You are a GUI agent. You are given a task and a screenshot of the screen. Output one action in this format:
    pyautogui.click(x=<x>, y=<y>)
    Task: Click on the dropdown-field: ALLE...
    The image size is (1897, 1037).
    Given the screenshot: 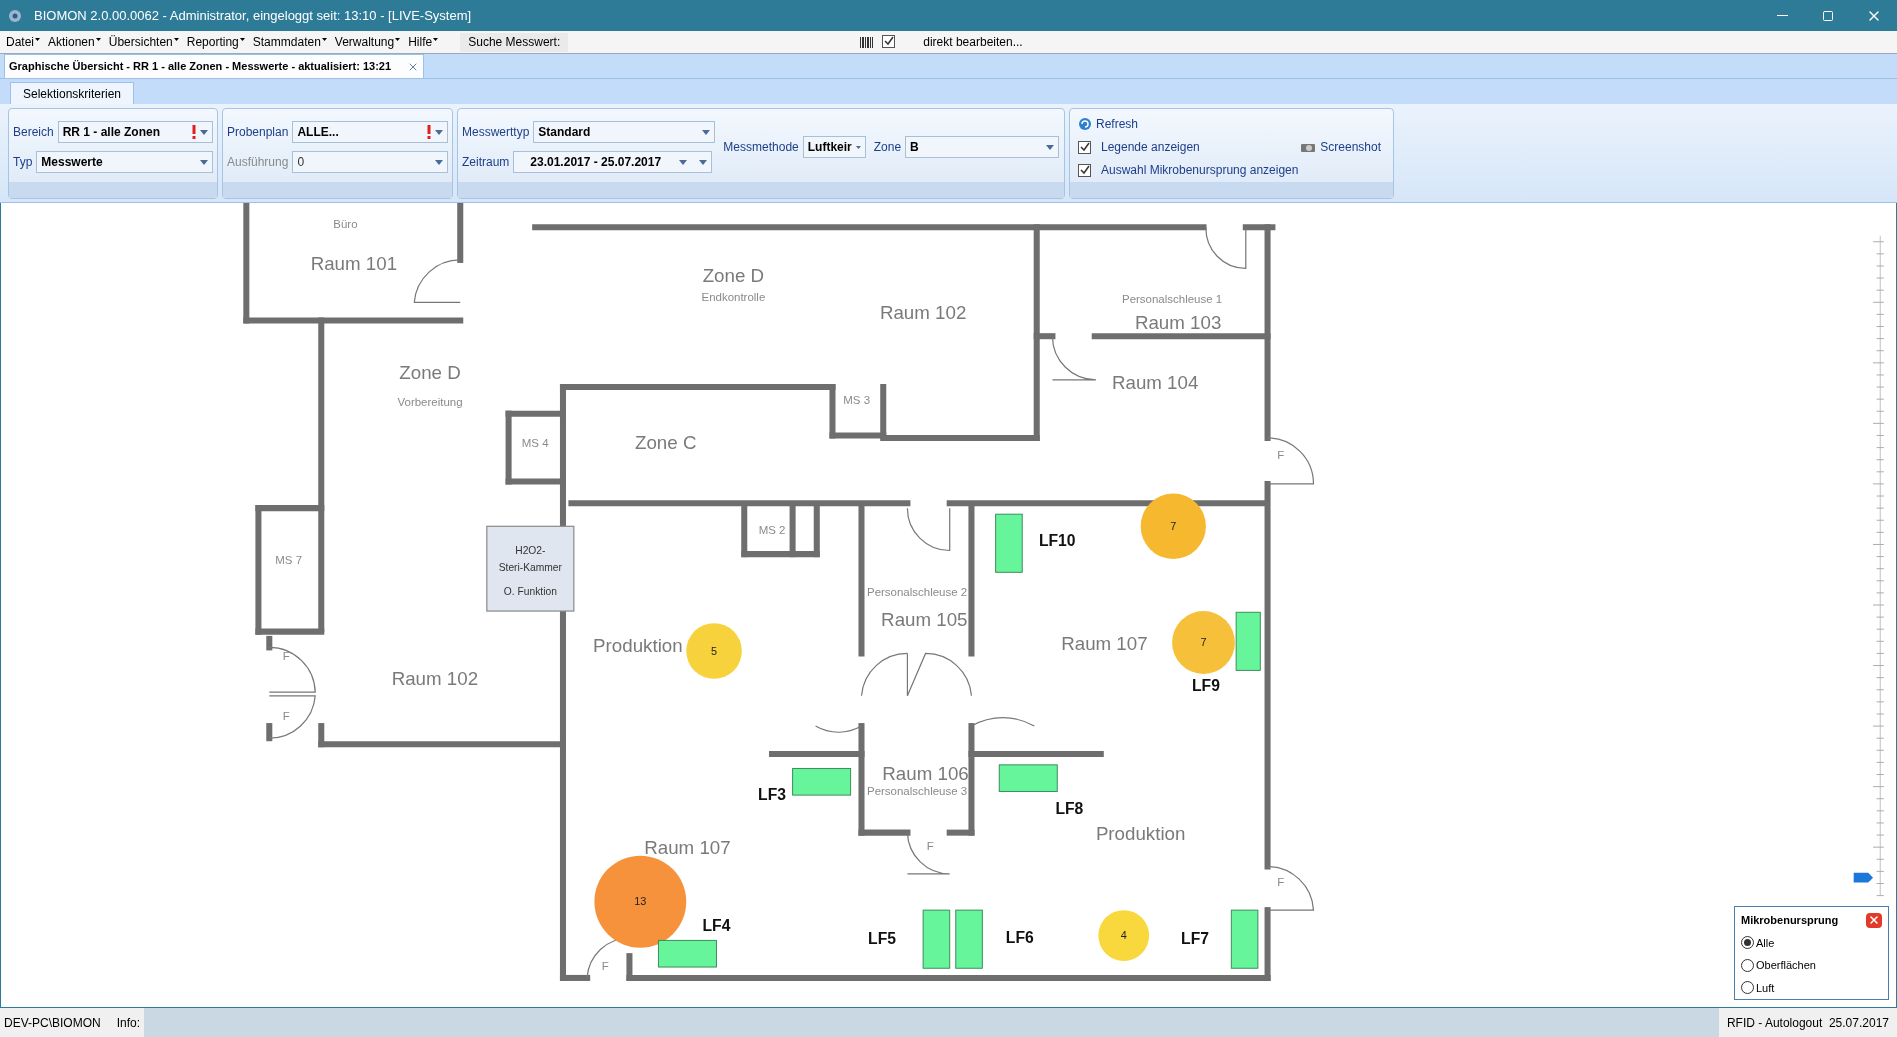 What is the action you would take?
    pyautogui.click(x=370, y=132)
    